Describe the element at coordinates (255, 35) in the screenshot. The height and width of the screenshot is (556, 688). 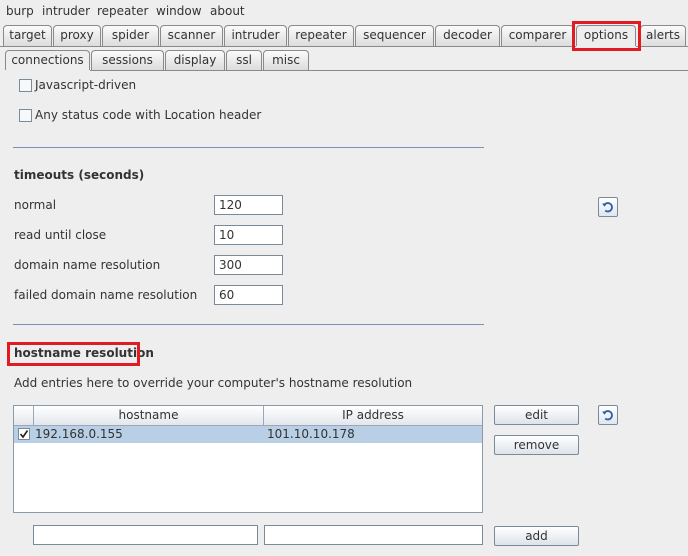
I see `tab-intruder: intruder` at that location.